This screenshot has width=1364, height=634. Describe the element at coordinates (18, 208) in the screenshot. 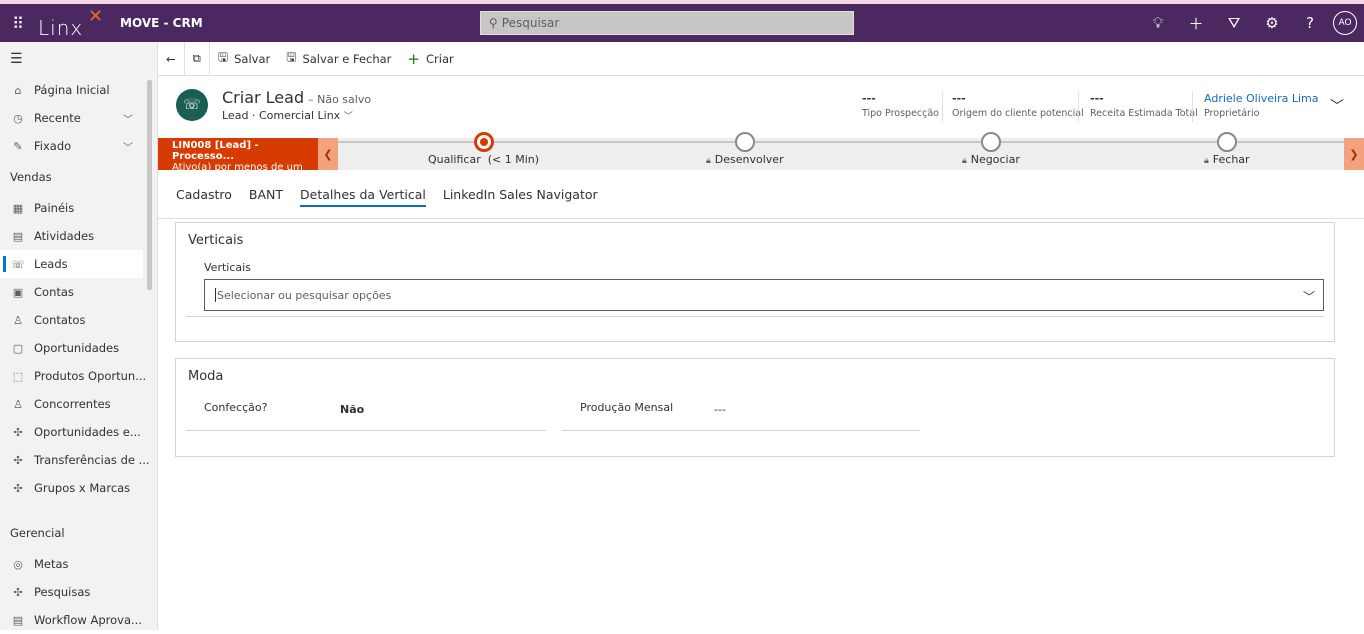

I see `dashboard-icon: ▦` at that location.